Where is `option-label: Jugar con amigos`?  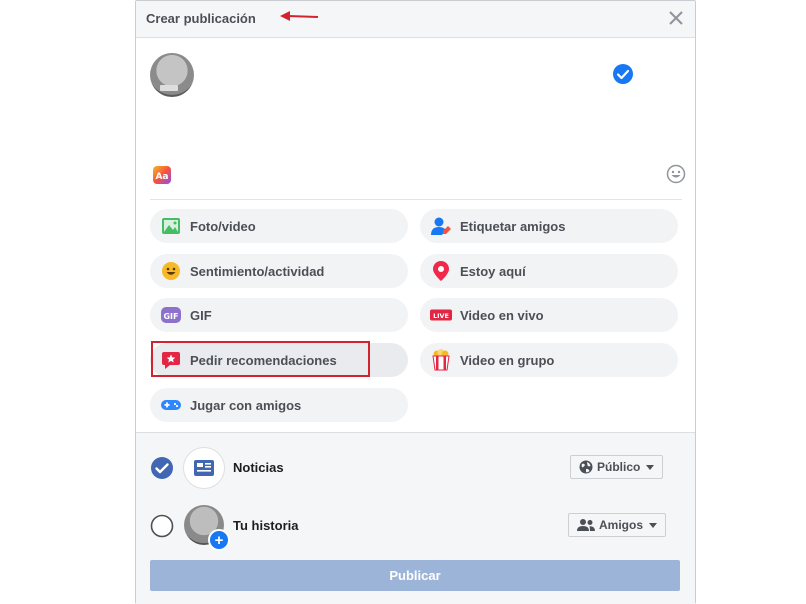 option-label: Jugar con amigos is located at coordinates (246, 405).